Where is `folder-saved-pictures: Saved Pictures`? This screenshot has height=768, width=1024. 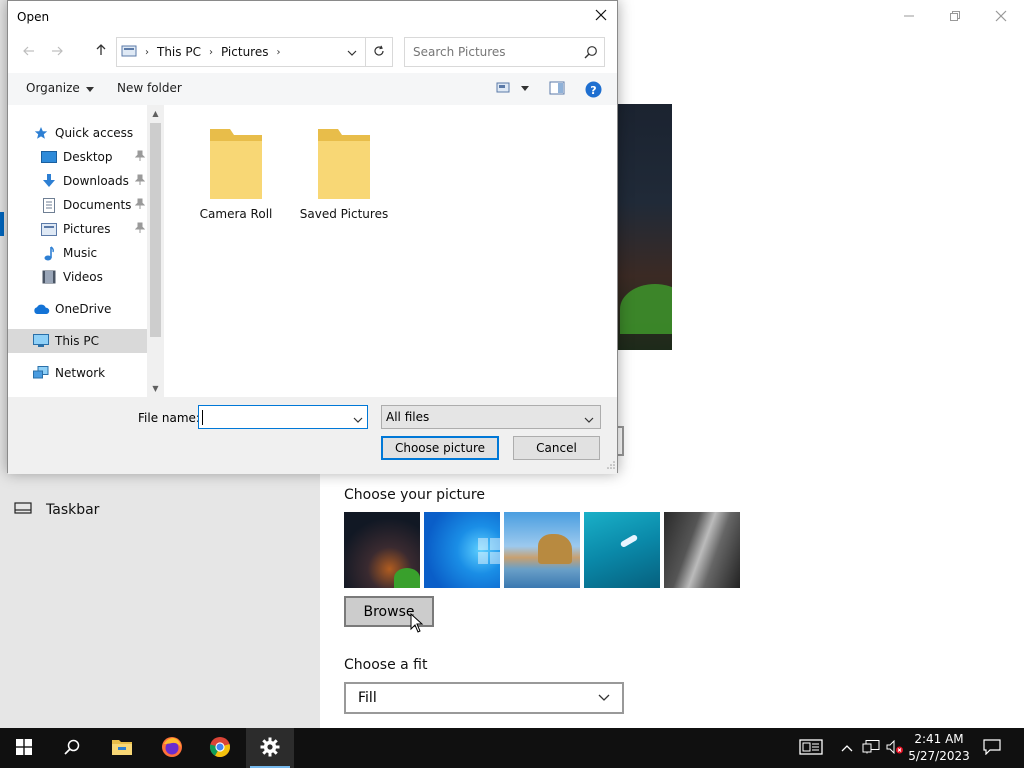
folder-saved-pictures: Saved Pictures is located at coordinates (344, 170).